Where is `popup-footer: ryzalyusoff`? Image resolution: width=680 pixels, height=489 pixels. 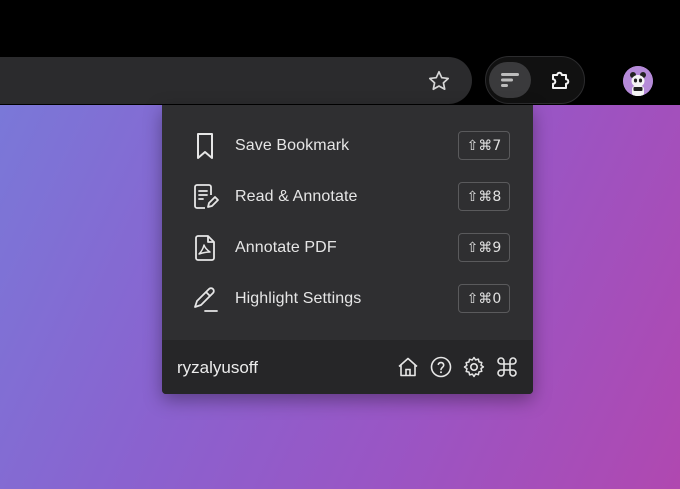 popup-footer: ryzalyusoff is located at coordinates (347, 367).